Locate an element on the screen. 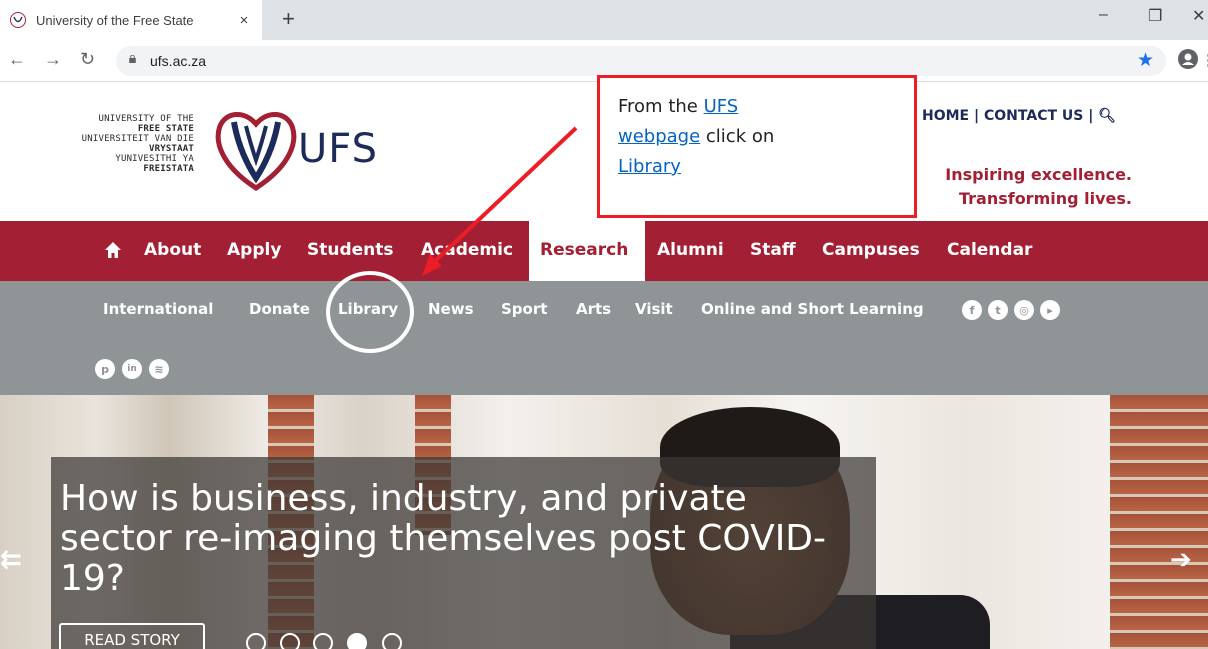  logo-line: YUNIVESITHI YA is located at coordinates (154, 159).